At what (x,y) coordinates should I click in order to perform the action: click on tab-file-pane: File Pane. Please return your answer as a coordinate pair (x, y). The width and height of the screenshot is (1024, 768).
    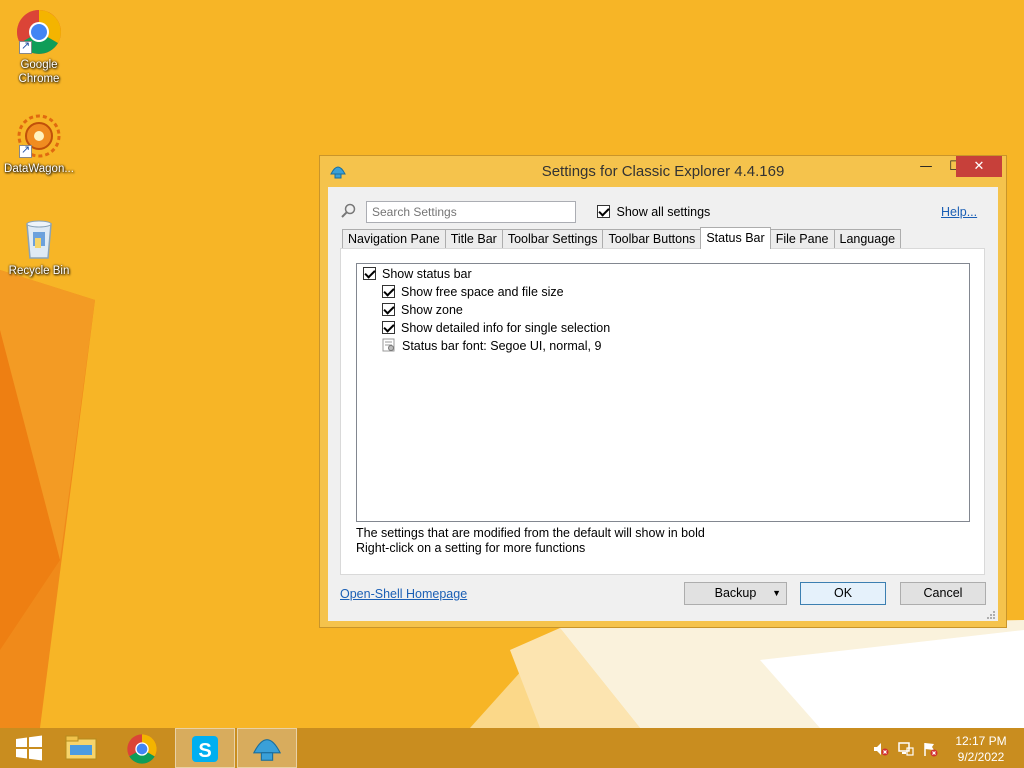
    Looking at the image, I should click on (802, 238).